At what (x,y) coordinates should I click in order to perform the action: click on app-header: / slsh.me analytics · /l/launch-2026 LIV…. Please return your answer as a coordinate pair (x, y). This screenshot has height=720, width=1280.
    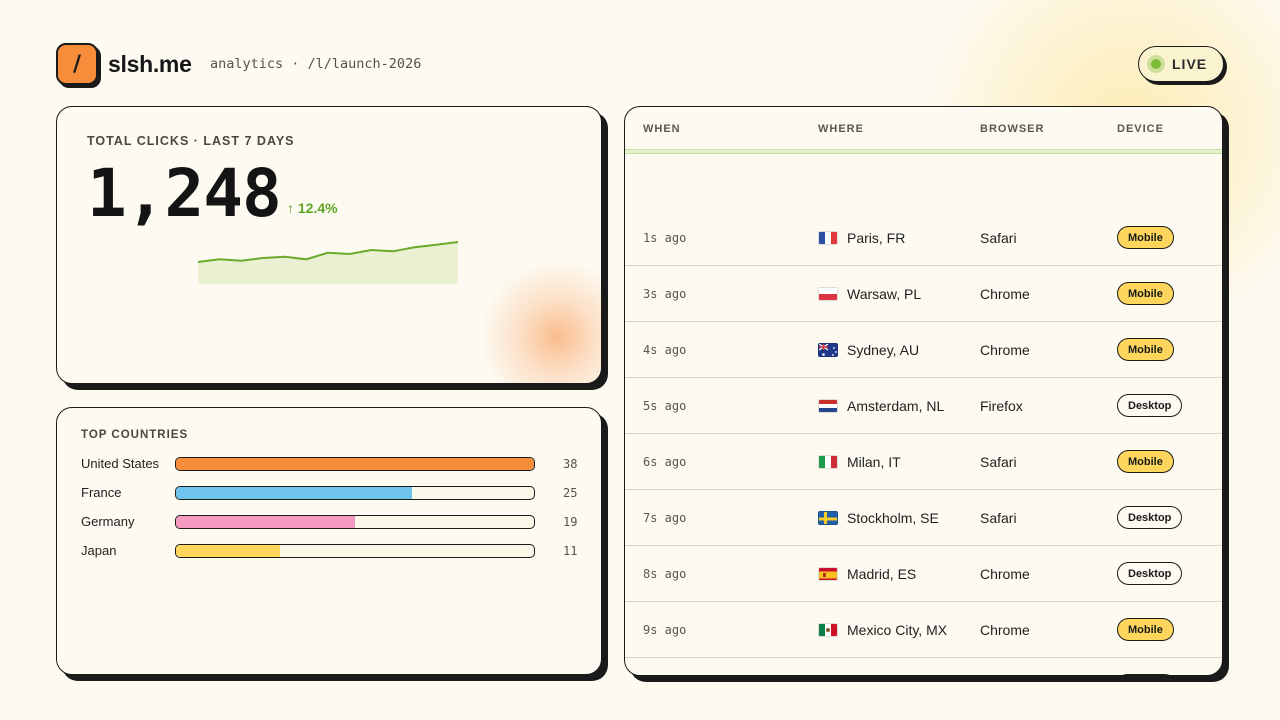
    Looking at the image, I should click on (640, 65).